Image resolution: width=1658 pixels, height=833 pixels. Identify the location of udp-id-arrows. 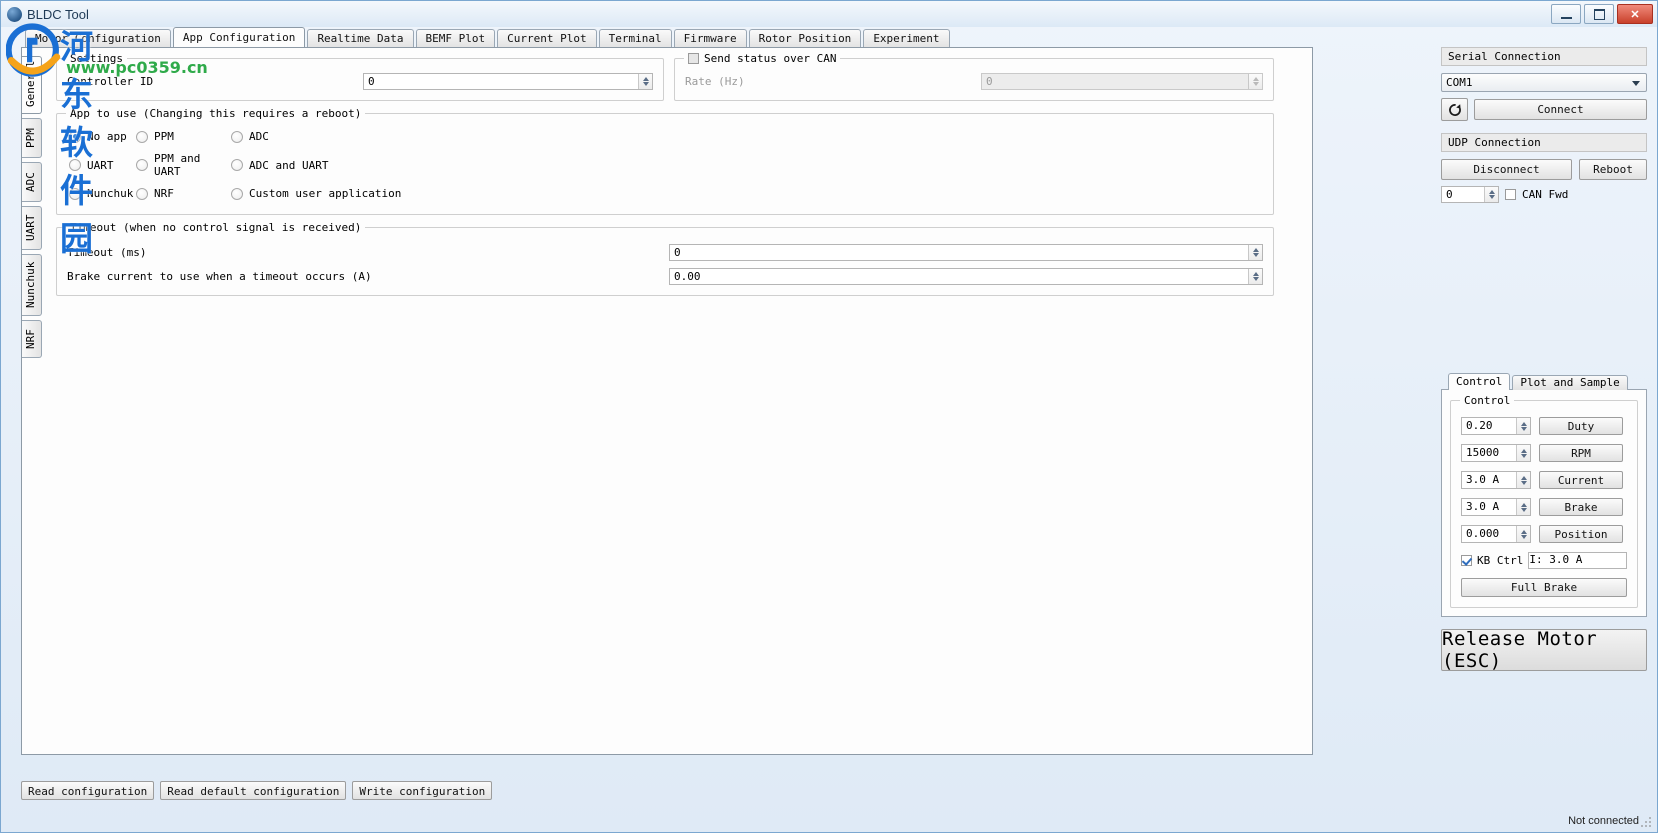
(1491, 194).